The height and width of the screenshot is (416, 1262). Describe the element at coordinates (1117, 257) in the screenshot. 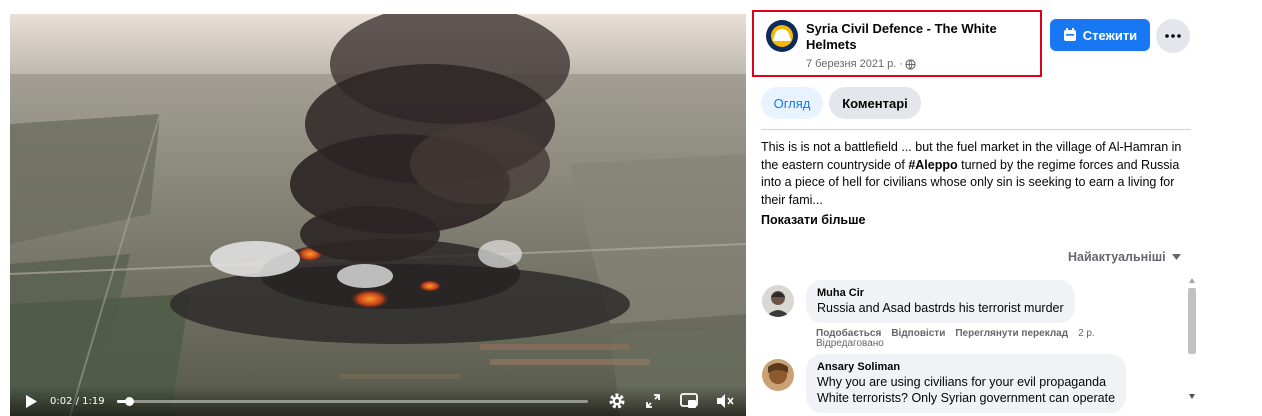

I see `sort-label: Найактуальніші` at that location.